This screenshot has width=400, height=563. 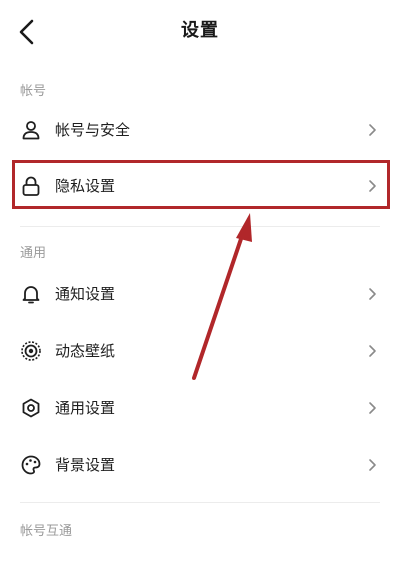 I want to click on live-wallpaper-icon, so click(x=31, y=351).